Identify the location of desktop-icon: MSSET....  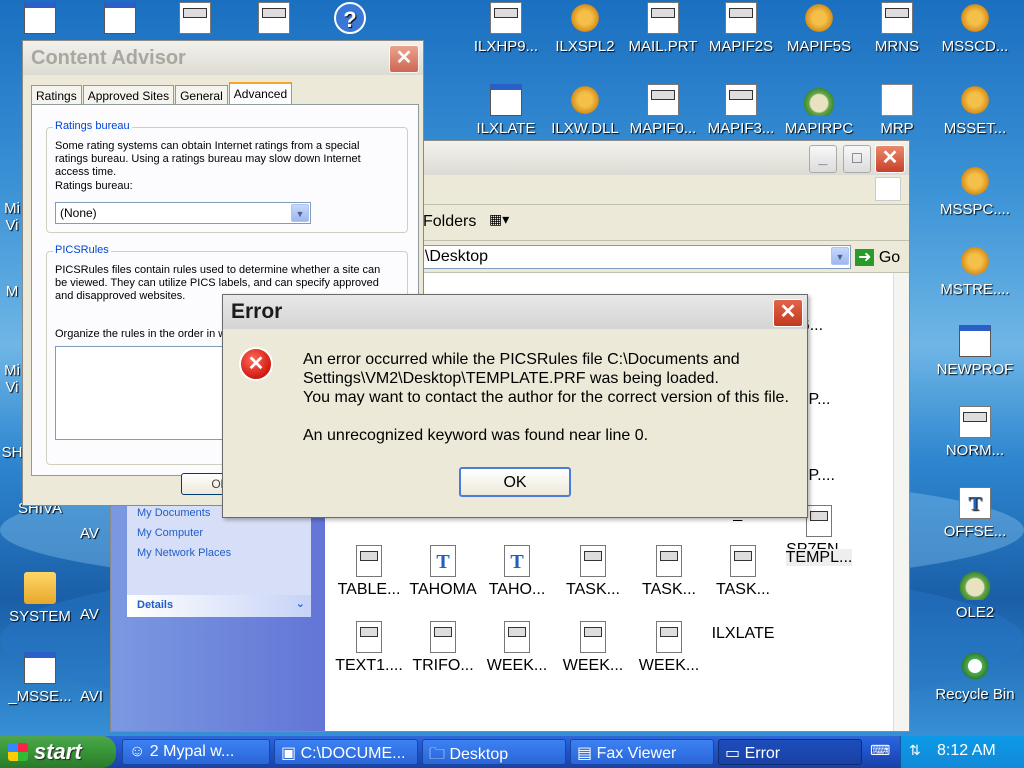
(975, 110).